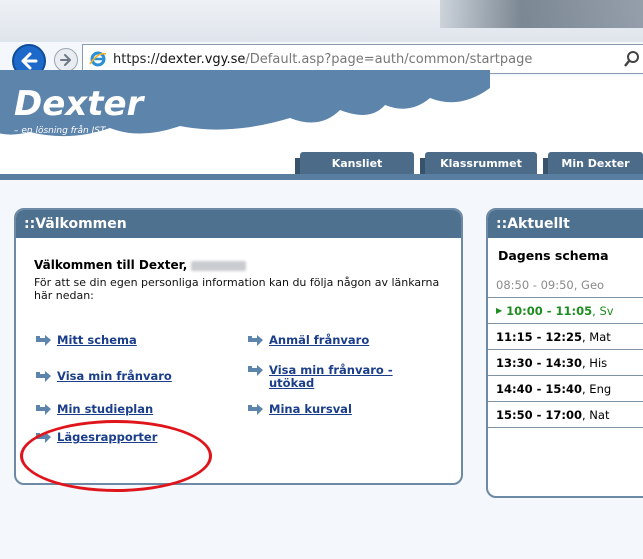  I want to click on schedule-row: 08:50 - 09:50, Geo, so click(565, 285).